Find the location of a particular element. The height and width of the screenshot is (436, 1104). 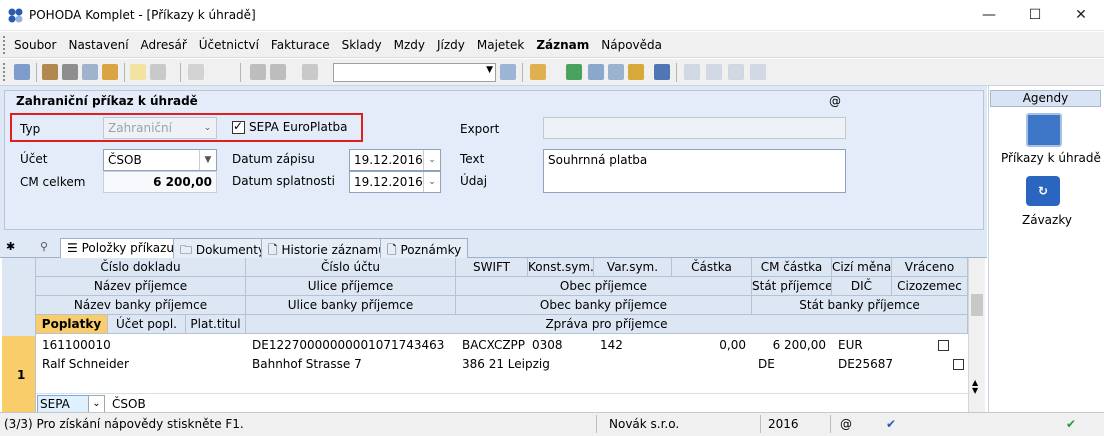

col-nazev-banky: Název banky příjemce is located at coordinates (141, 305).